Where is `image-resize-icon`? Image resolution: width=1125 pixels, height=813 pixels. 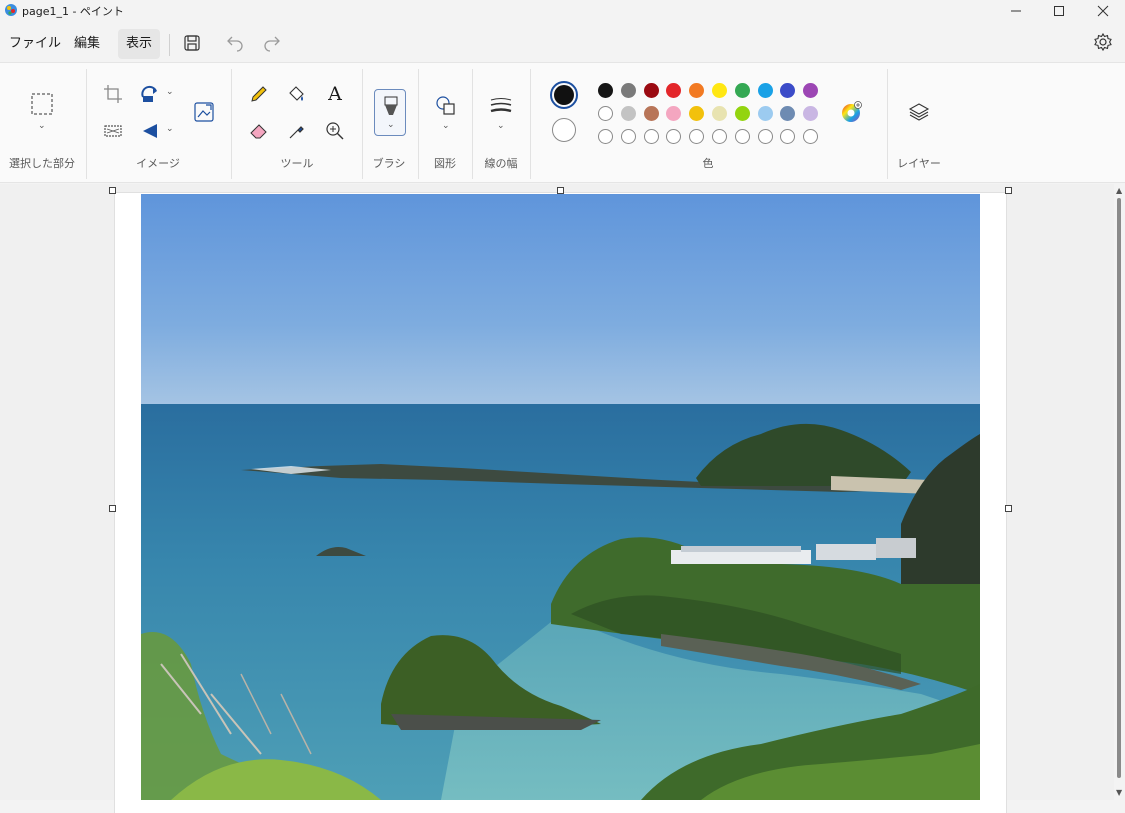 image-resize-icon is located at coordinates (204, 112).